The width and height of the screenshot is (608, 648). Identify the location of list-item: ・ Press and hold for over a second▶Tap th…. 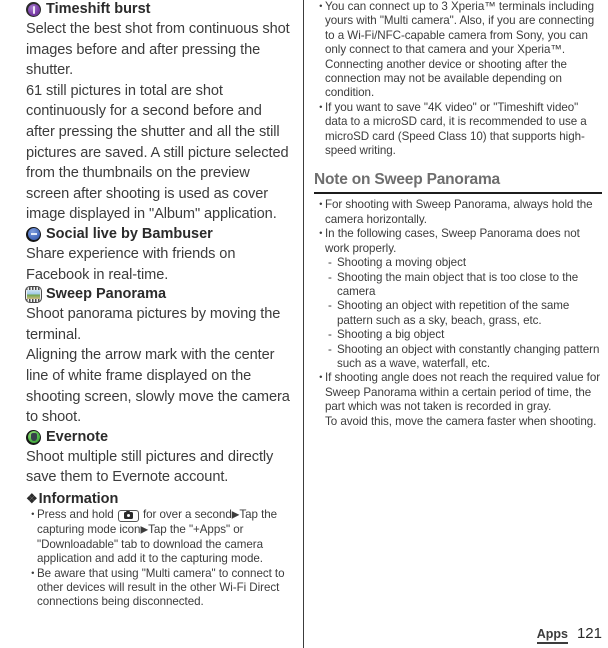
(159, 537).